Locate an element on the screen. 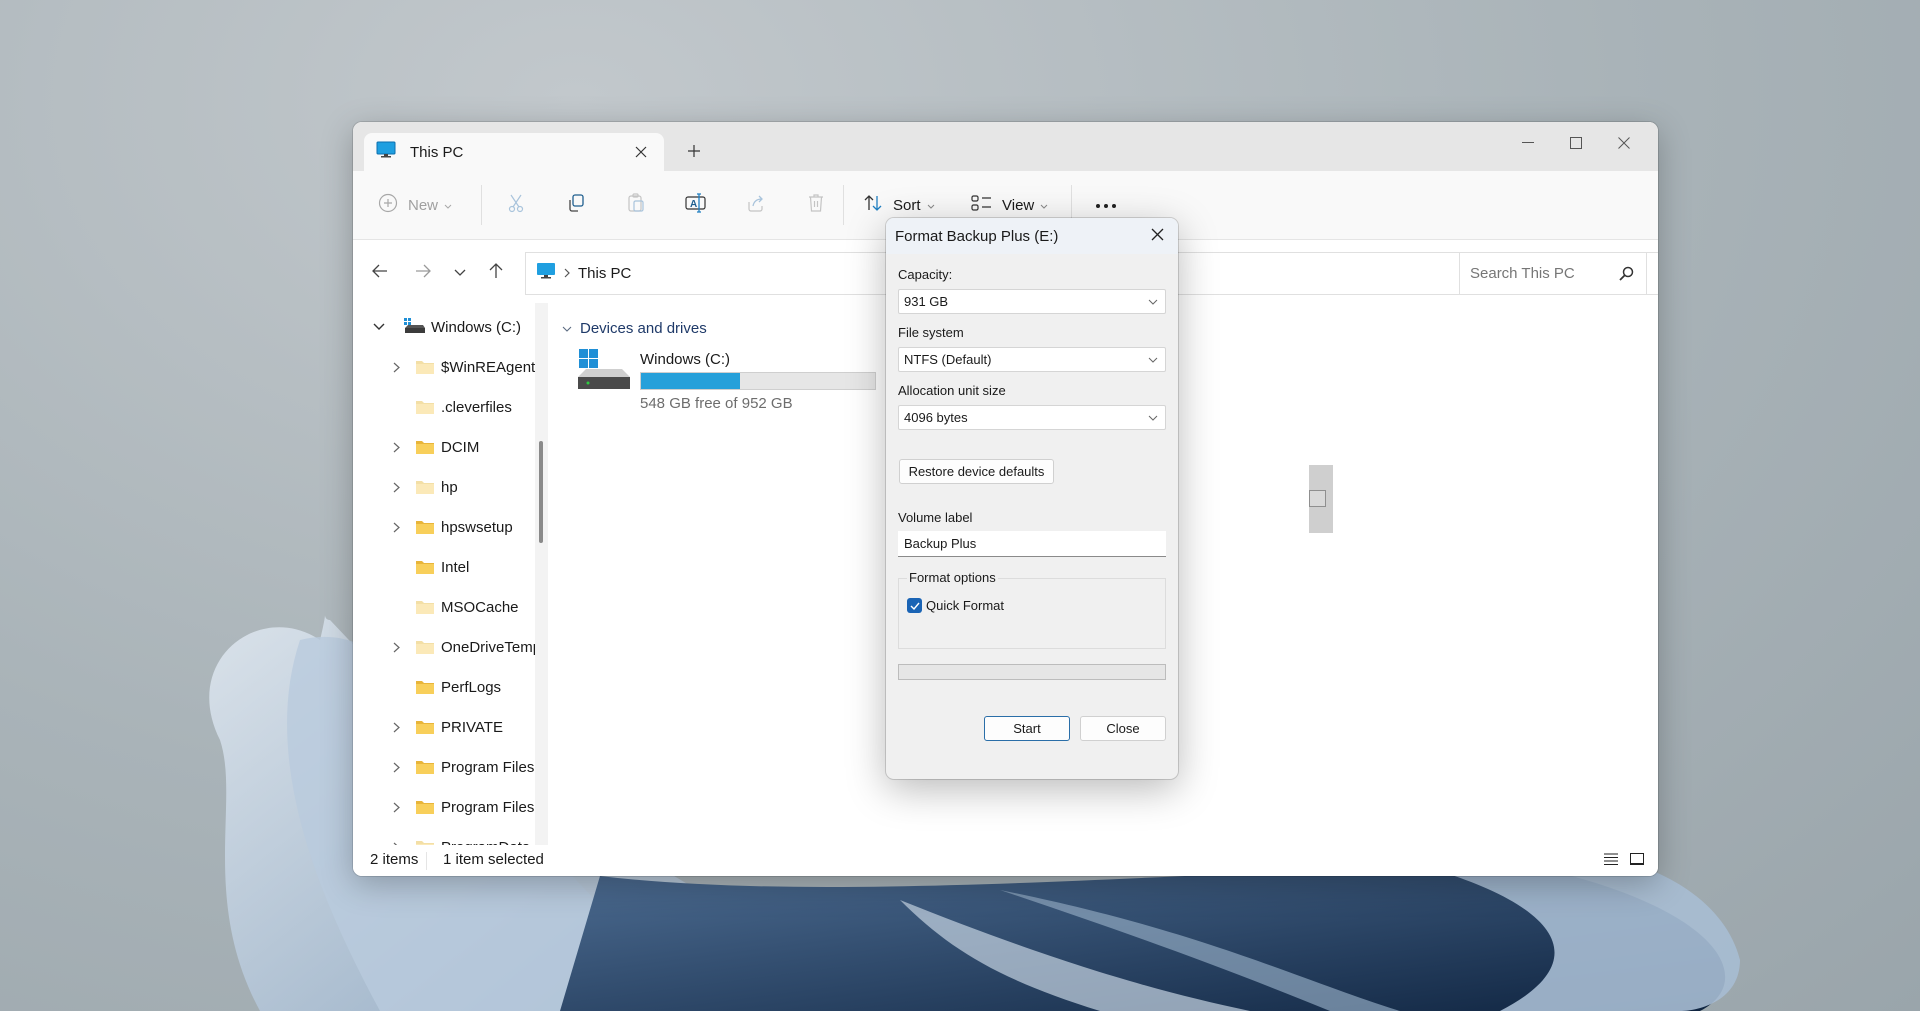  share-button is located at coordinates (756, 205).